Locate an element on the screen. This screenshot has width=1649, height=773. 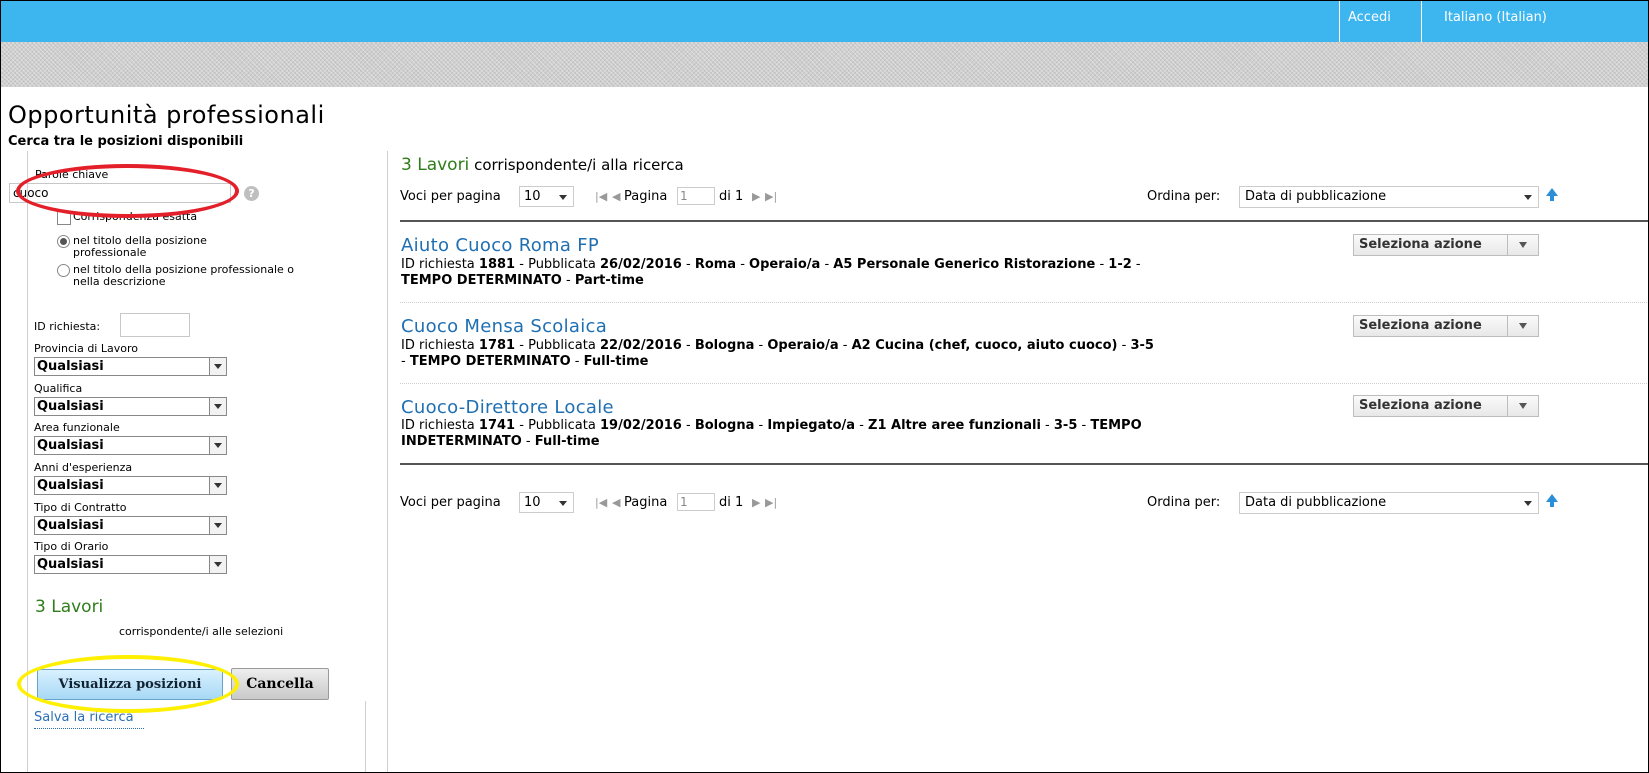
job-area: Z1 Altre aree funzionali is located at coordinates (954, 425).